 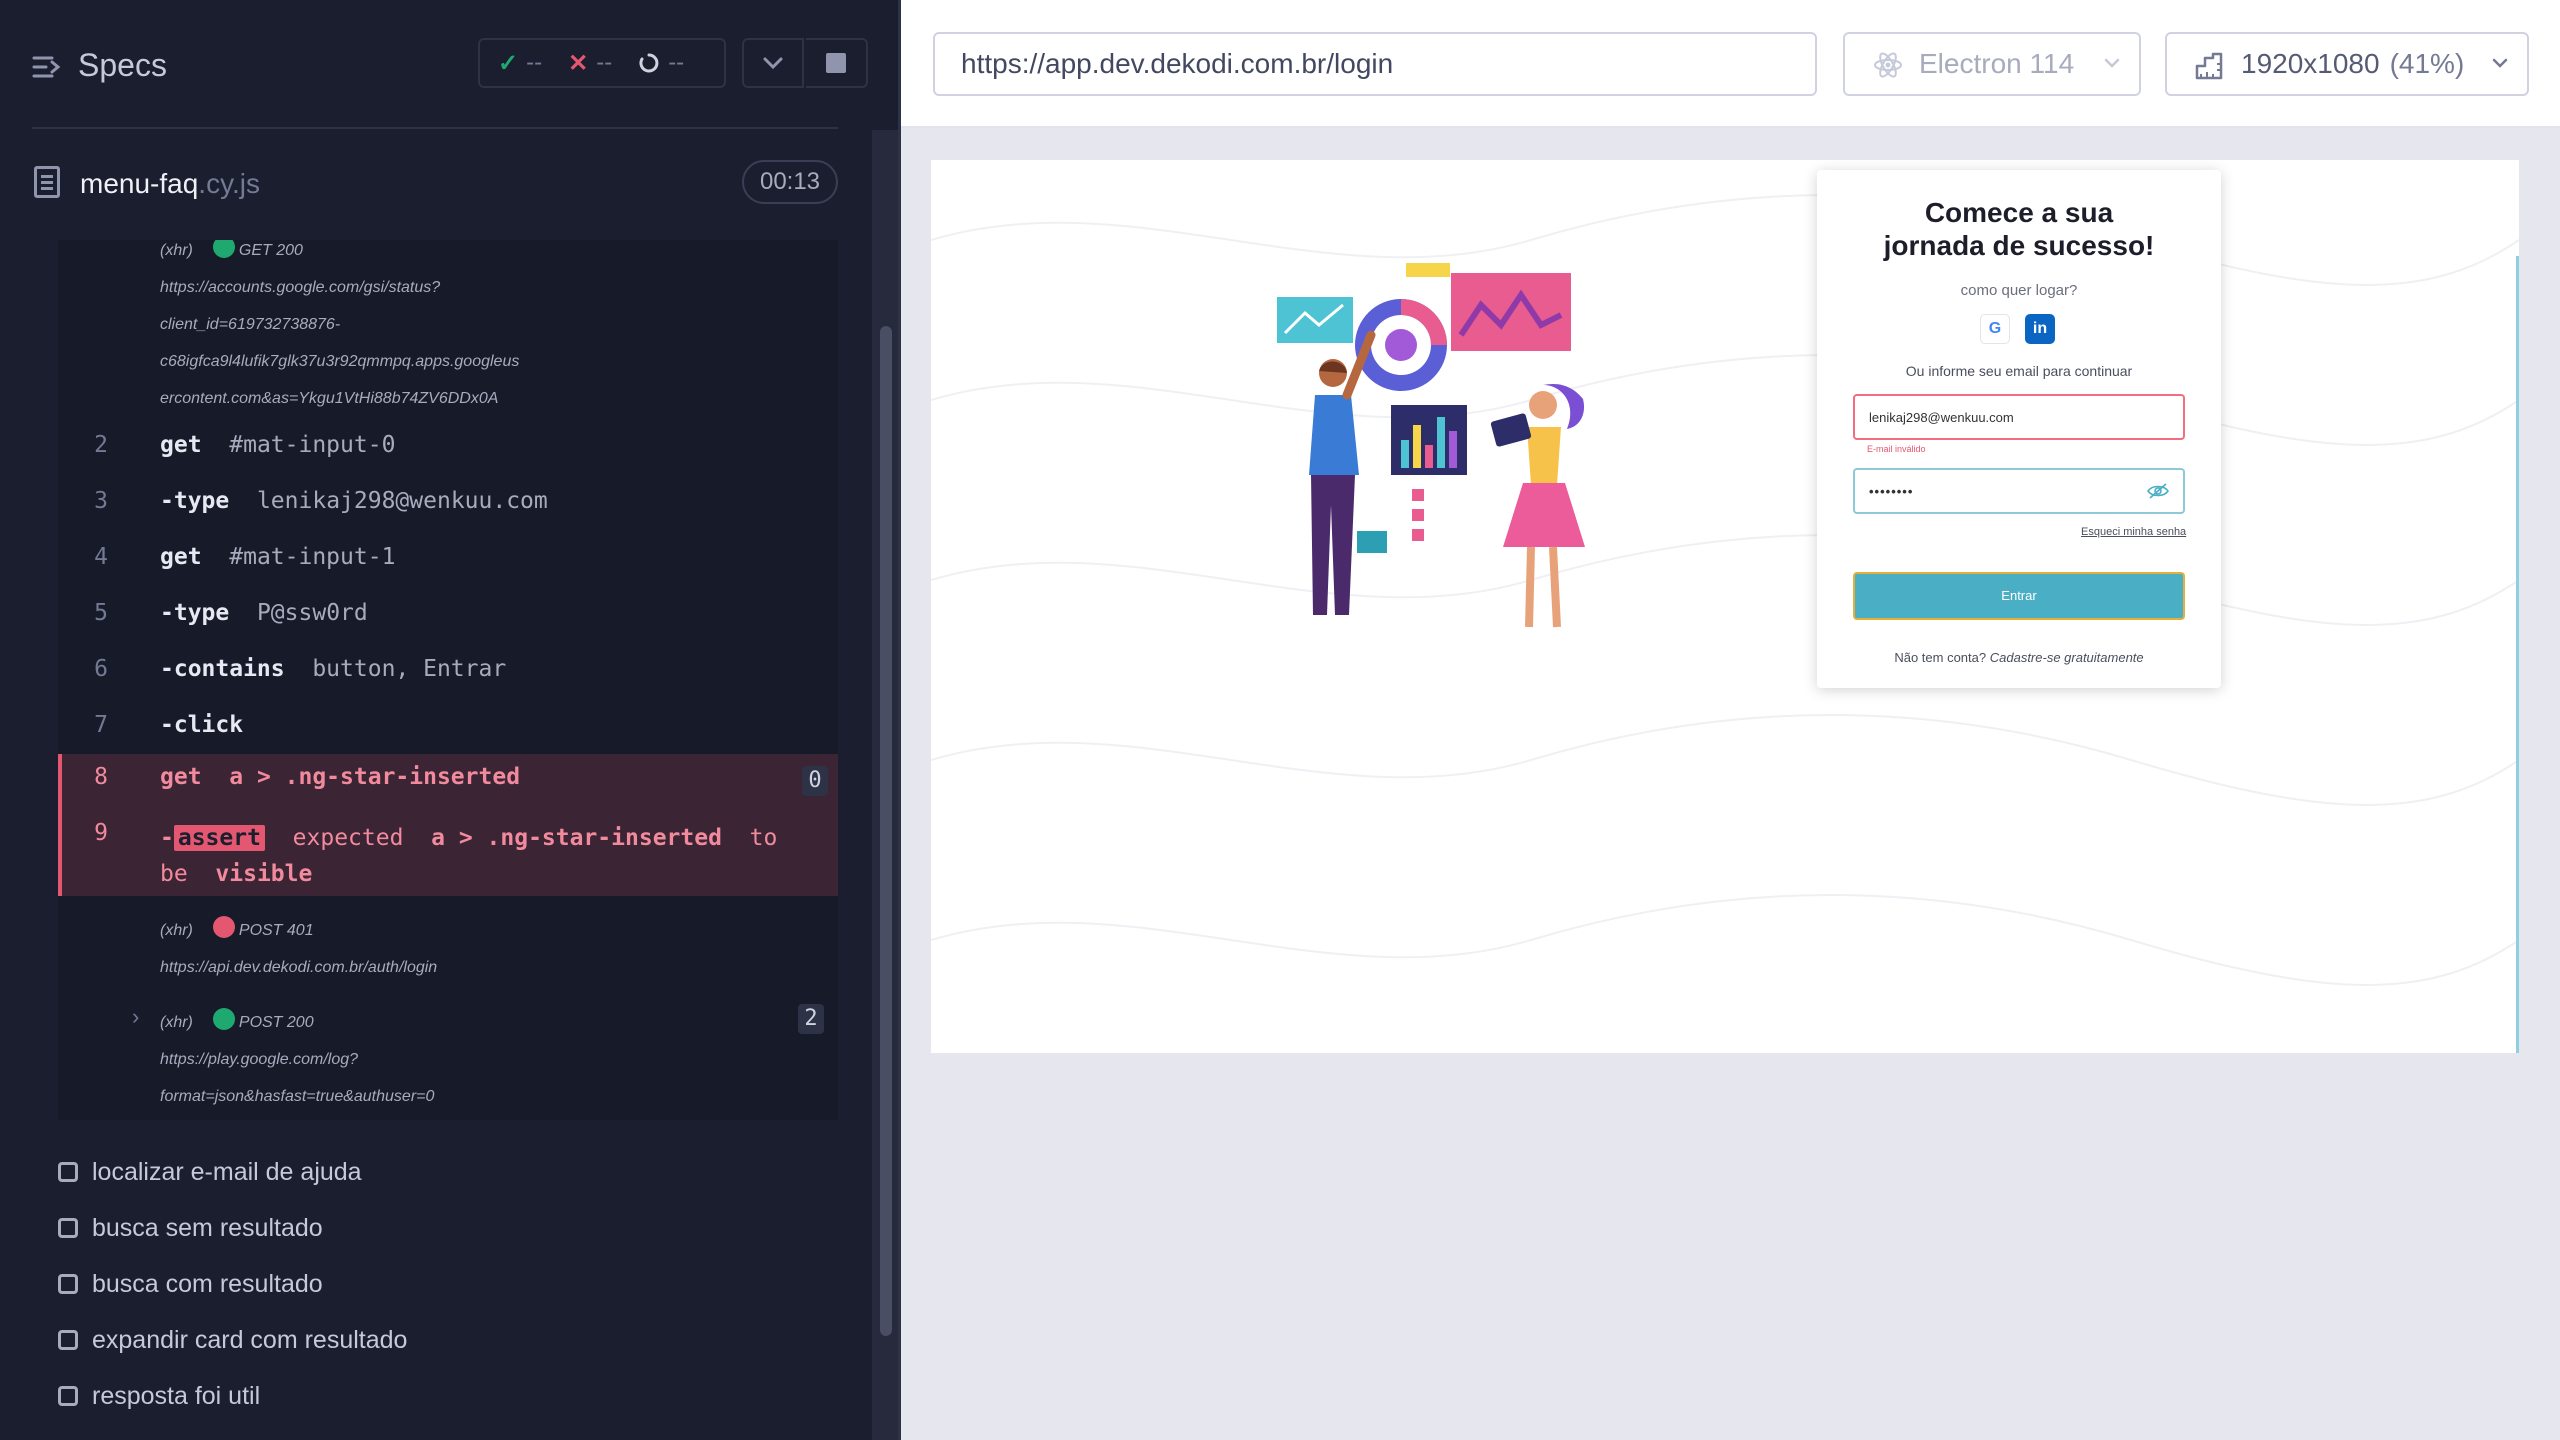 I want to click on stop-icon, so click(x=836, y=63).